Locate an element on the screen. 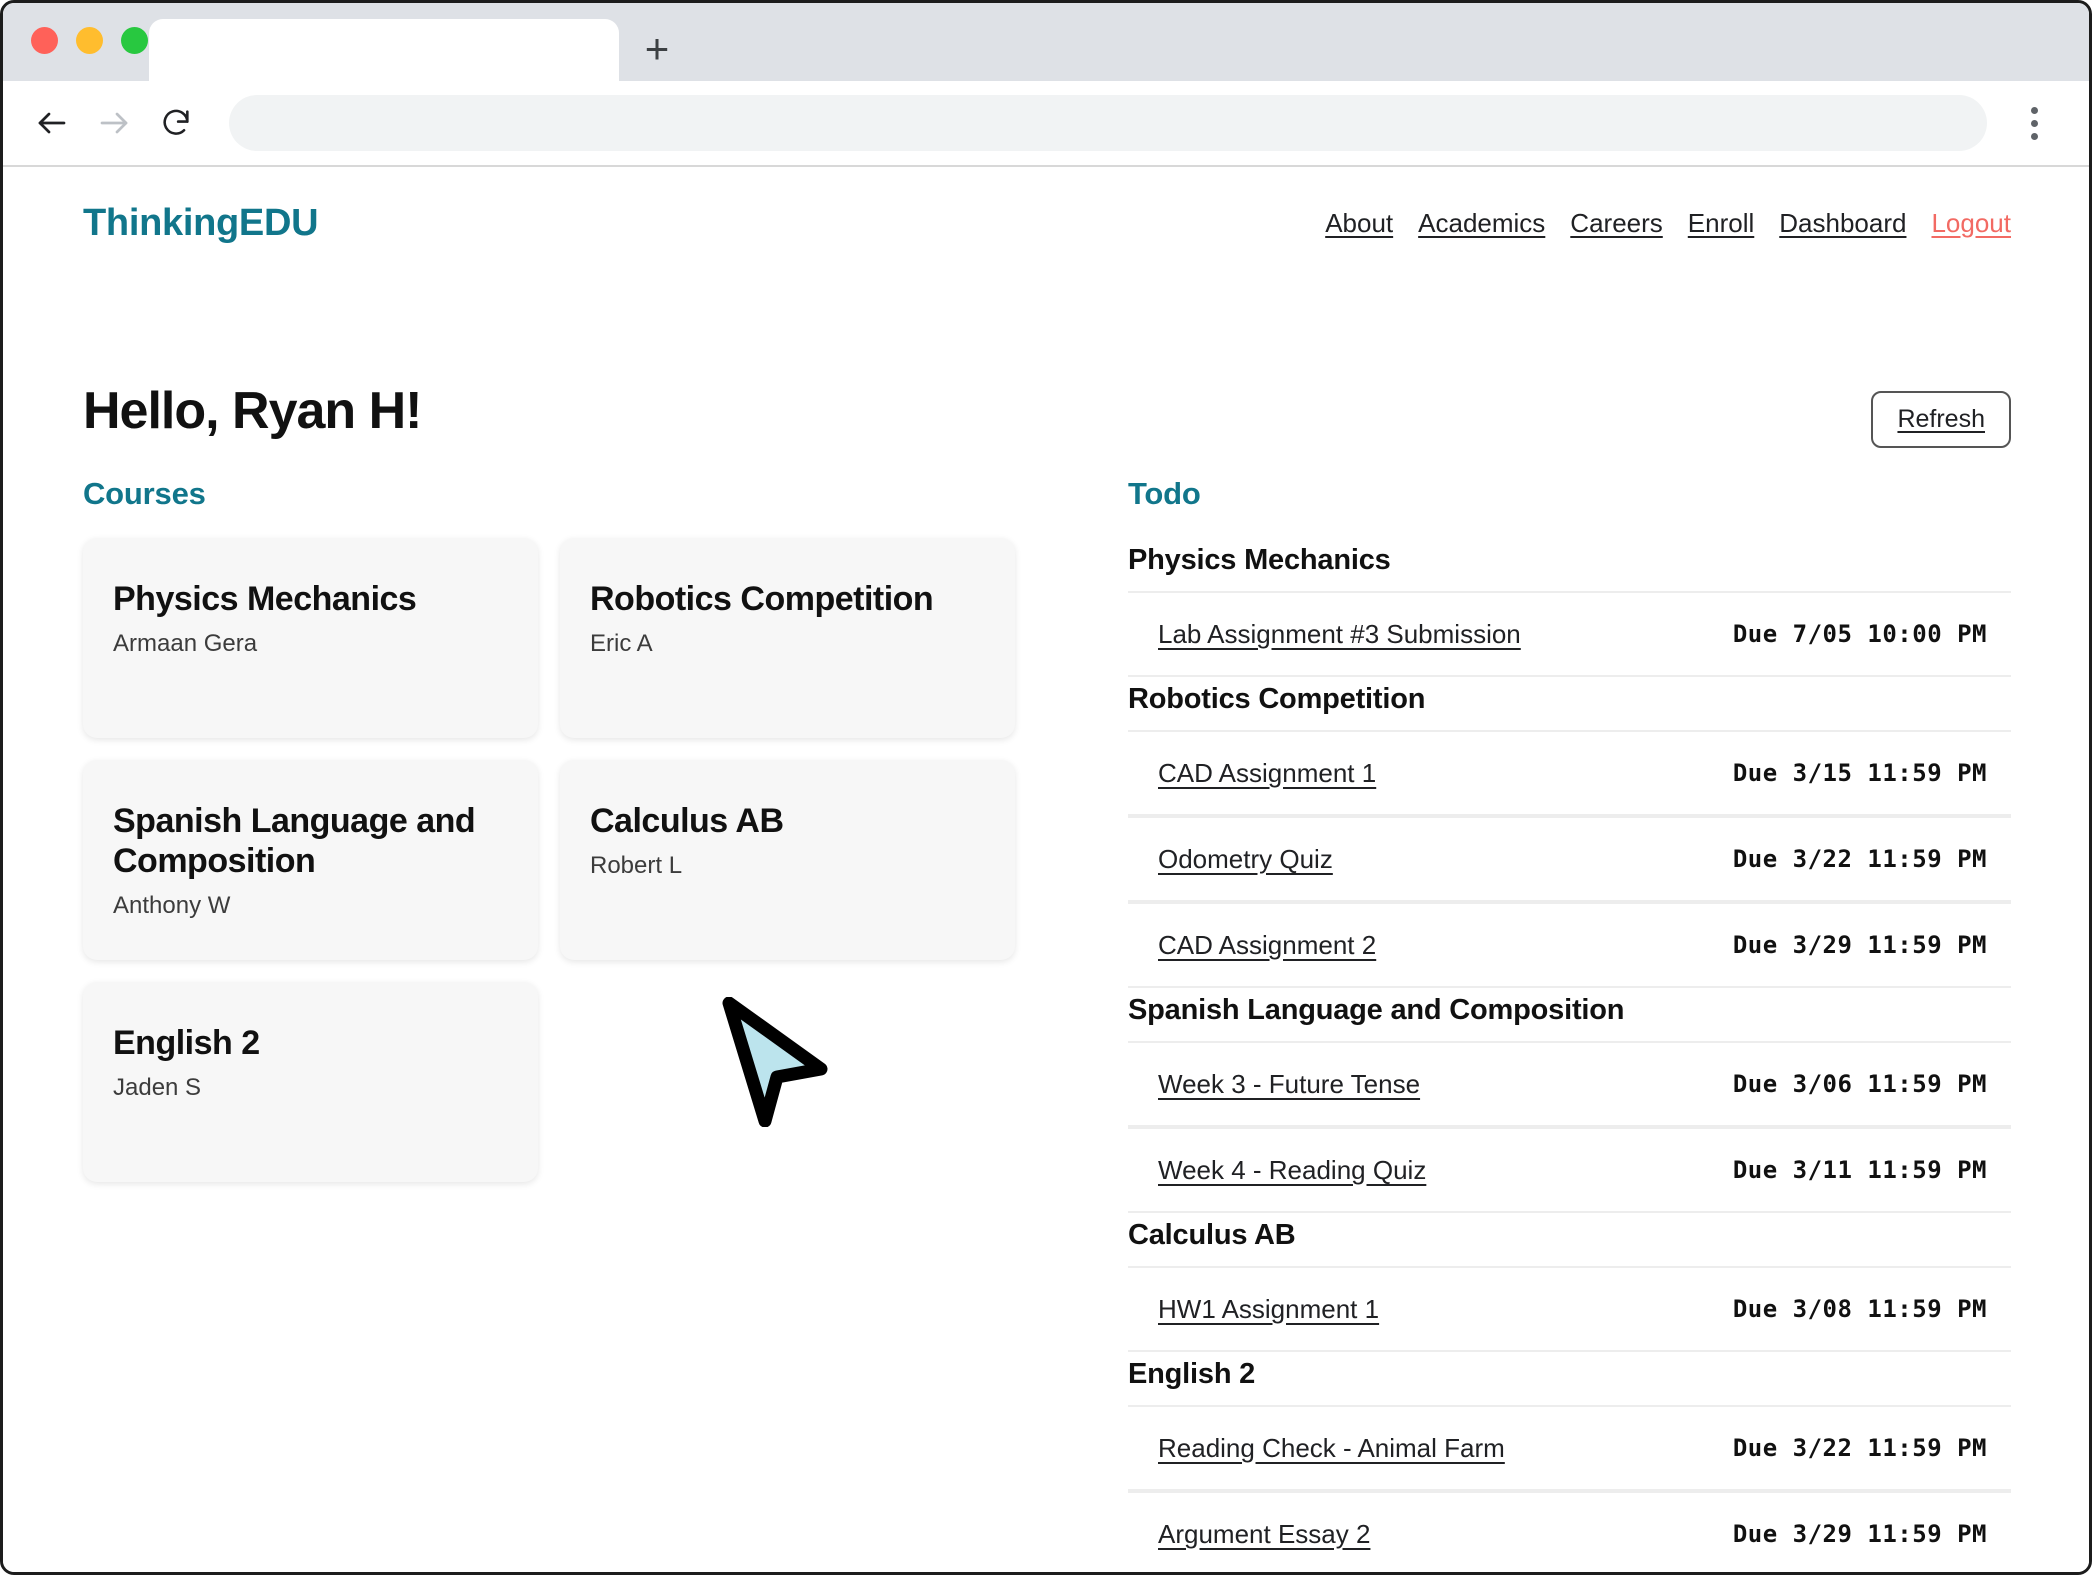 The width and height of the screenshot is (2092, 1575). todo-item-due: Due 3/06 11:59 PM is located at coordinates (1859, 1084).